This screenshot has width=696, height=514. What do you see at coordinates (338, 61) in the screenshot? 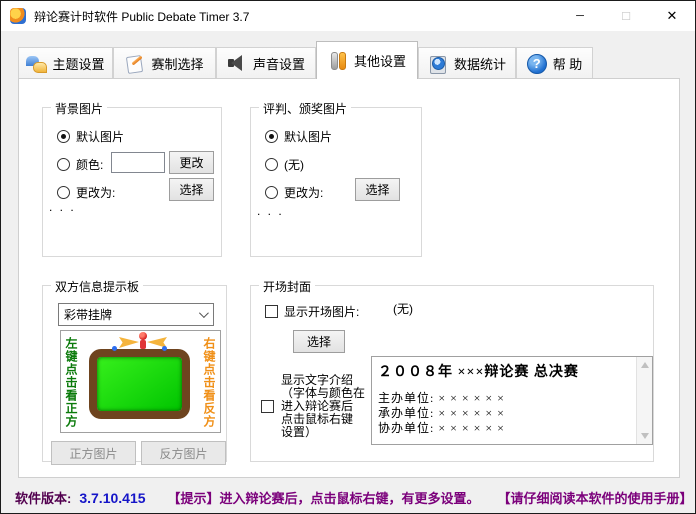
I see `tools-icon` at bounding box center [338, 61].